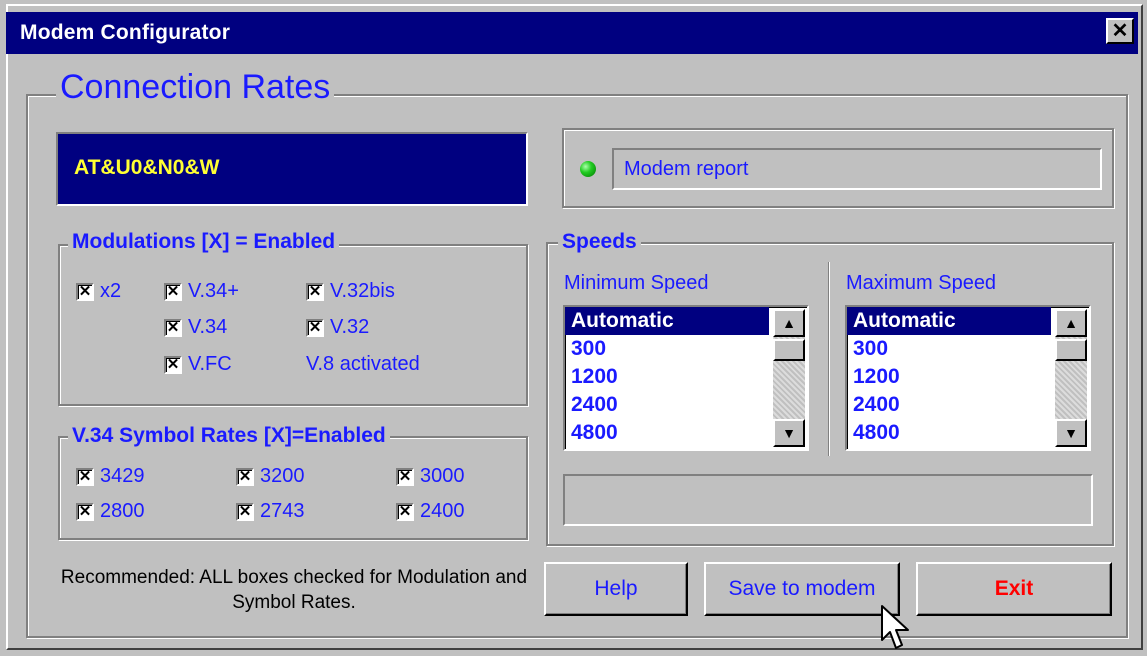  I want to click on checkbox-2743: ✕ 2743, so click(270, 511).